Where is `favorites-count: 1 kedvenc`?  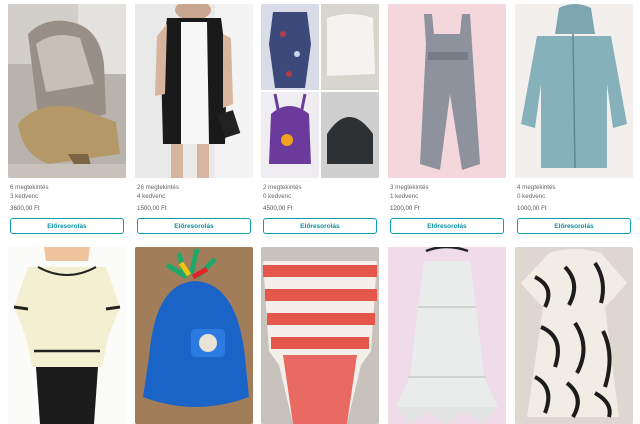 favorites-count: 1 kedvenc is located at coordinates (404, 196).